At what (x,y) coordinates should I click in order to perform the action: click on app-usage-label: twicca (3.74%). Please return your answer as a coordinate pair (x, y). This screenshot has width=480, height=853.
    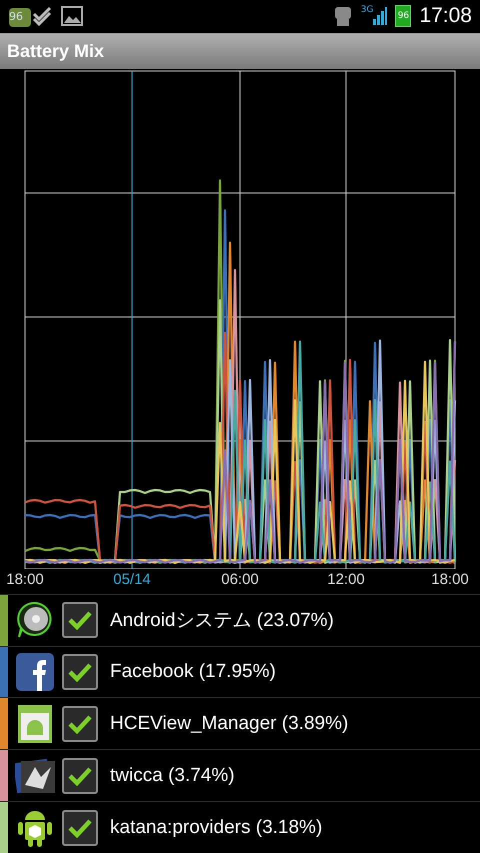
    Looking at the image, I should click on (172, 775).